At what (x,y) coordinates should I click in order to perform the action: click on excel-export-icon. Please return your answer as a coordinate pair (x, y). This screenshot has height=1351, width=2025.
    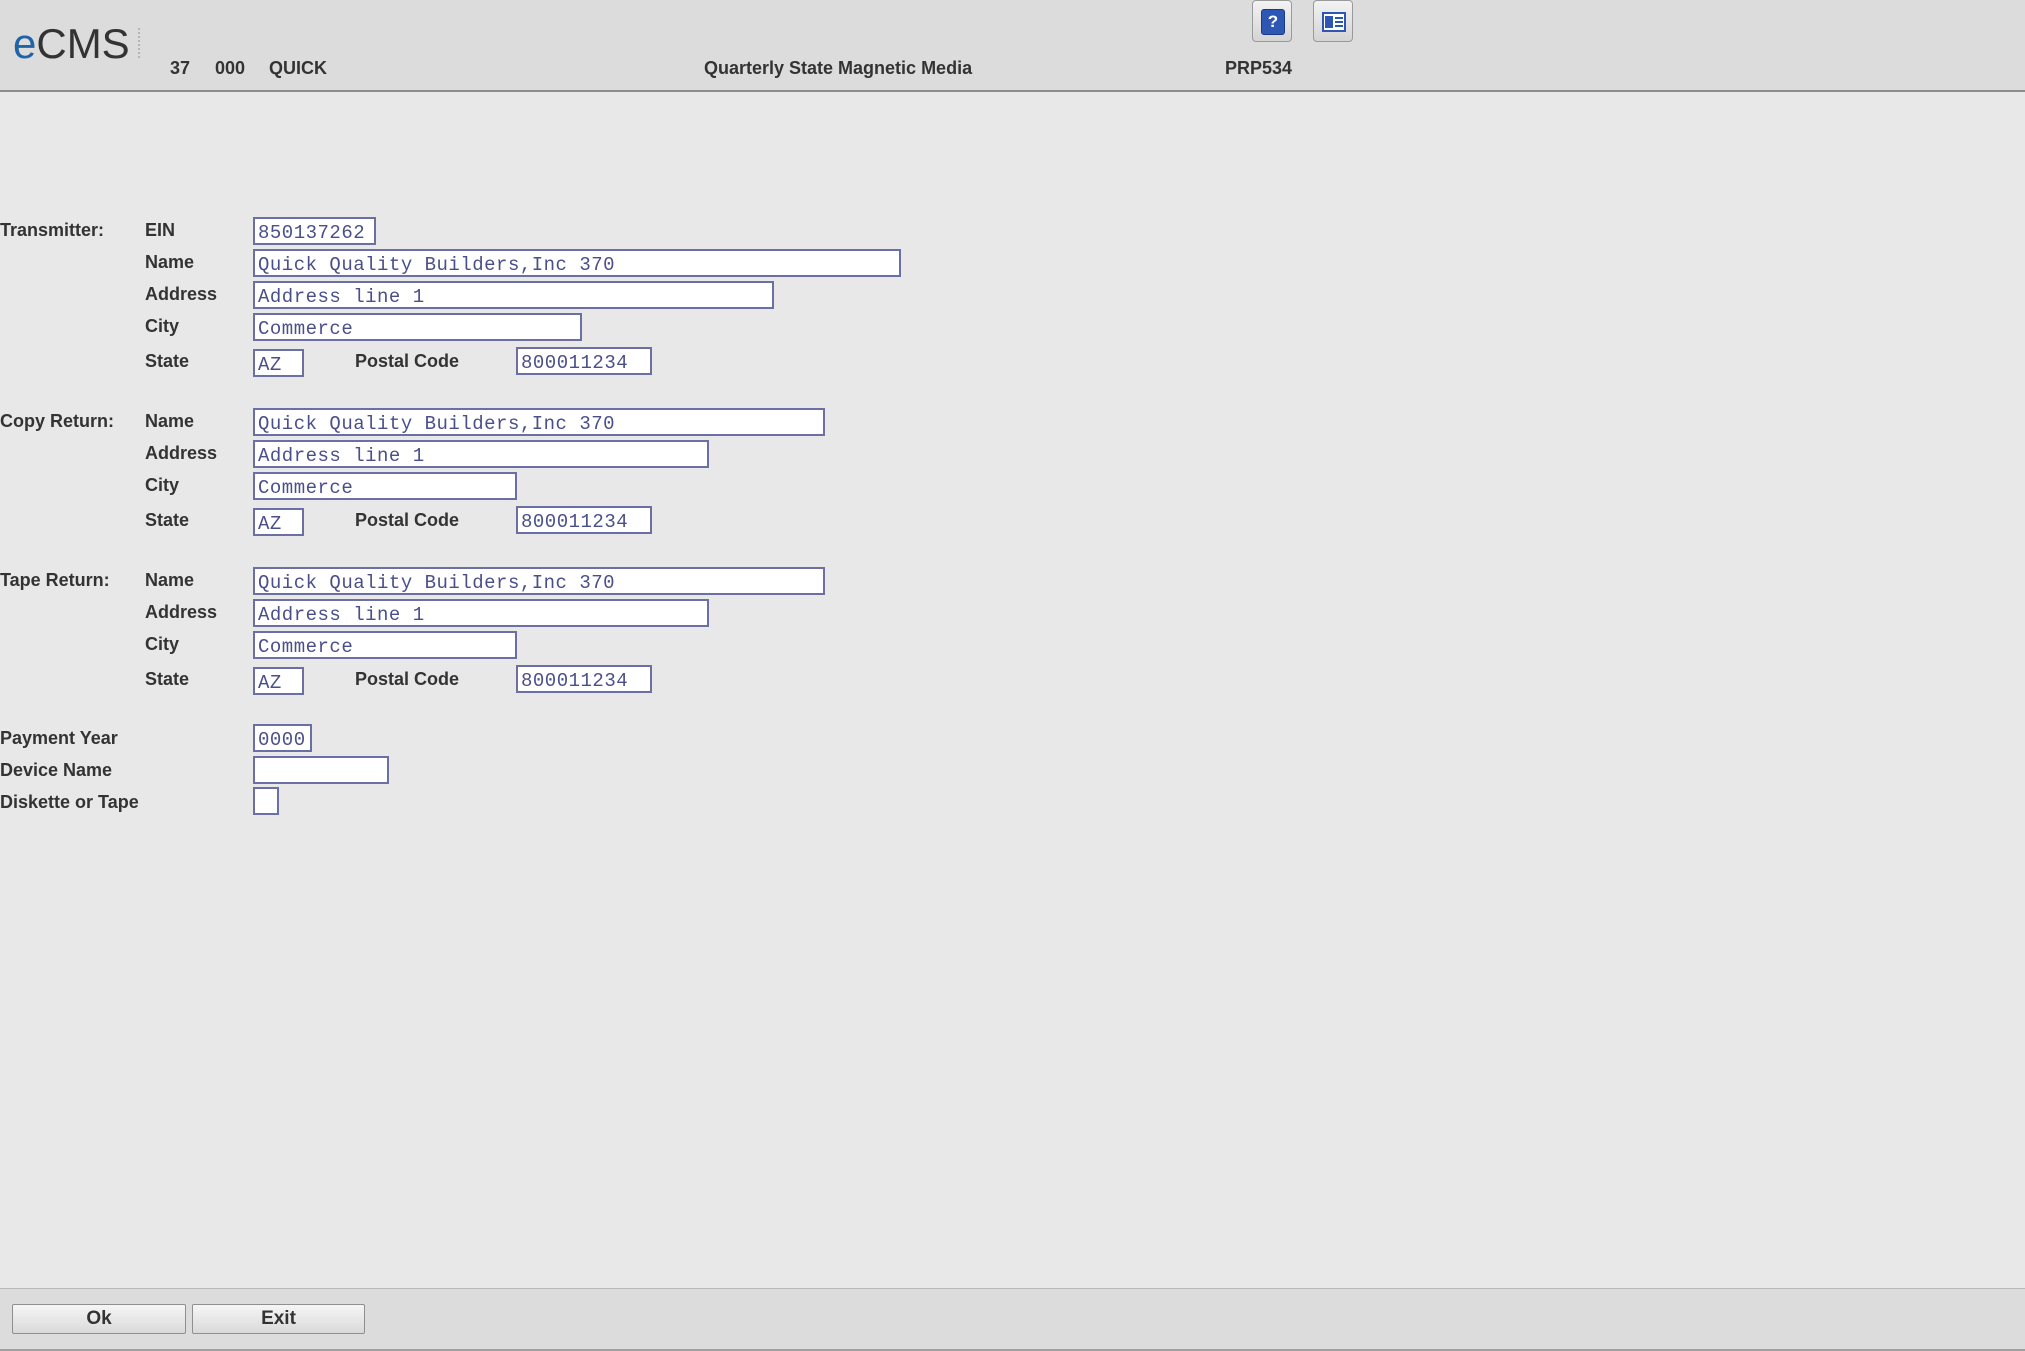
    Looking at the image, I should click on (1334, 22).